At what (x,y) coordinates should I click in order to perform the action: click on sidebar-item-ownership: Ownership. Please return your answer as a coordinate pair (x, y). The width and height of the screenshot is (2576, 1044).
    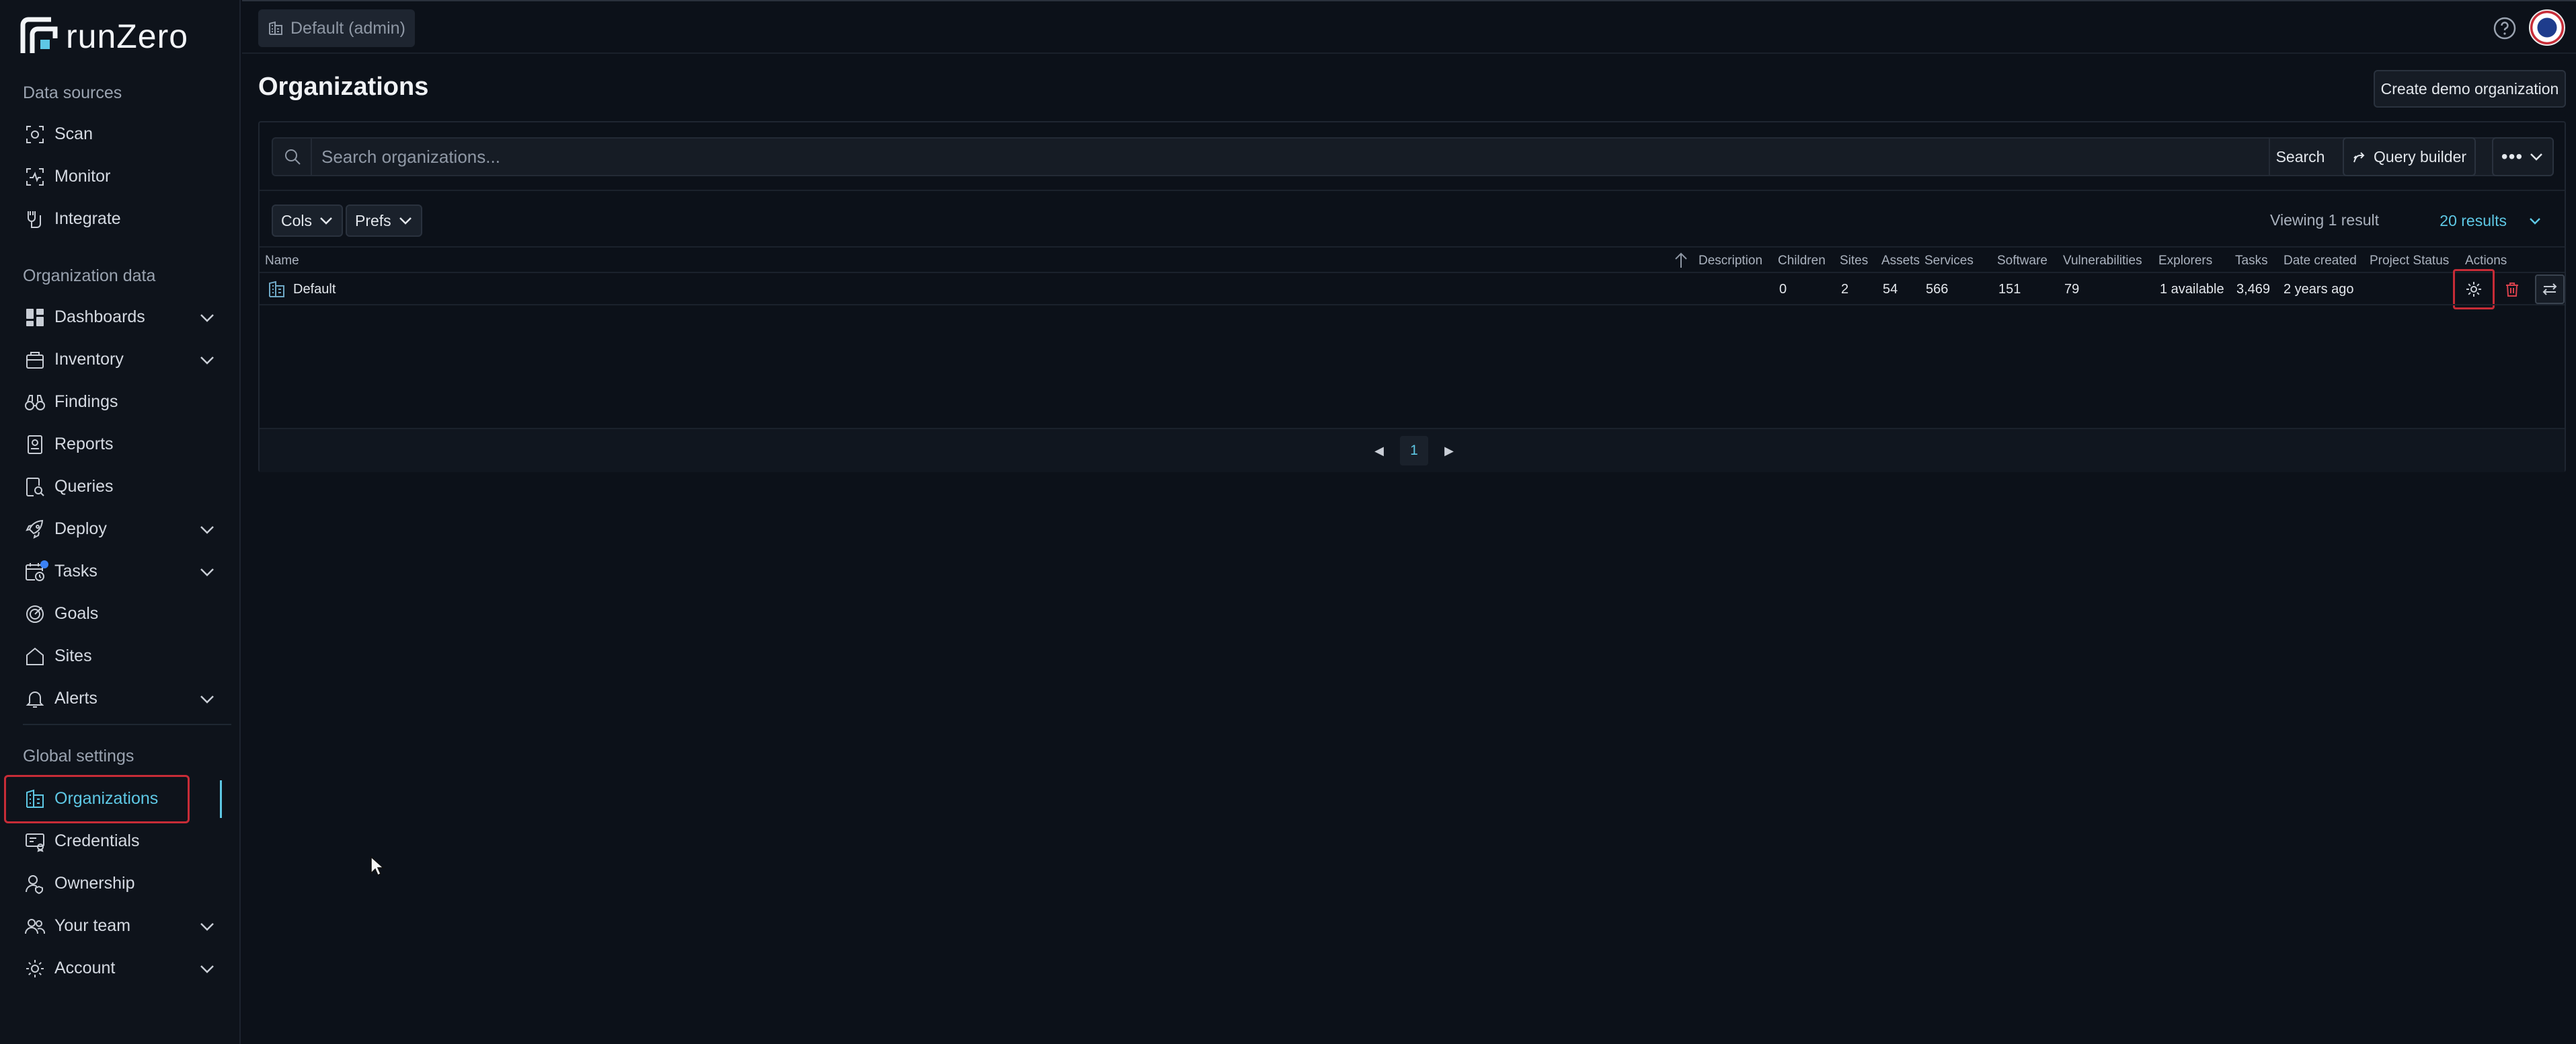
    Looking at the image, I should click on (120, 884).